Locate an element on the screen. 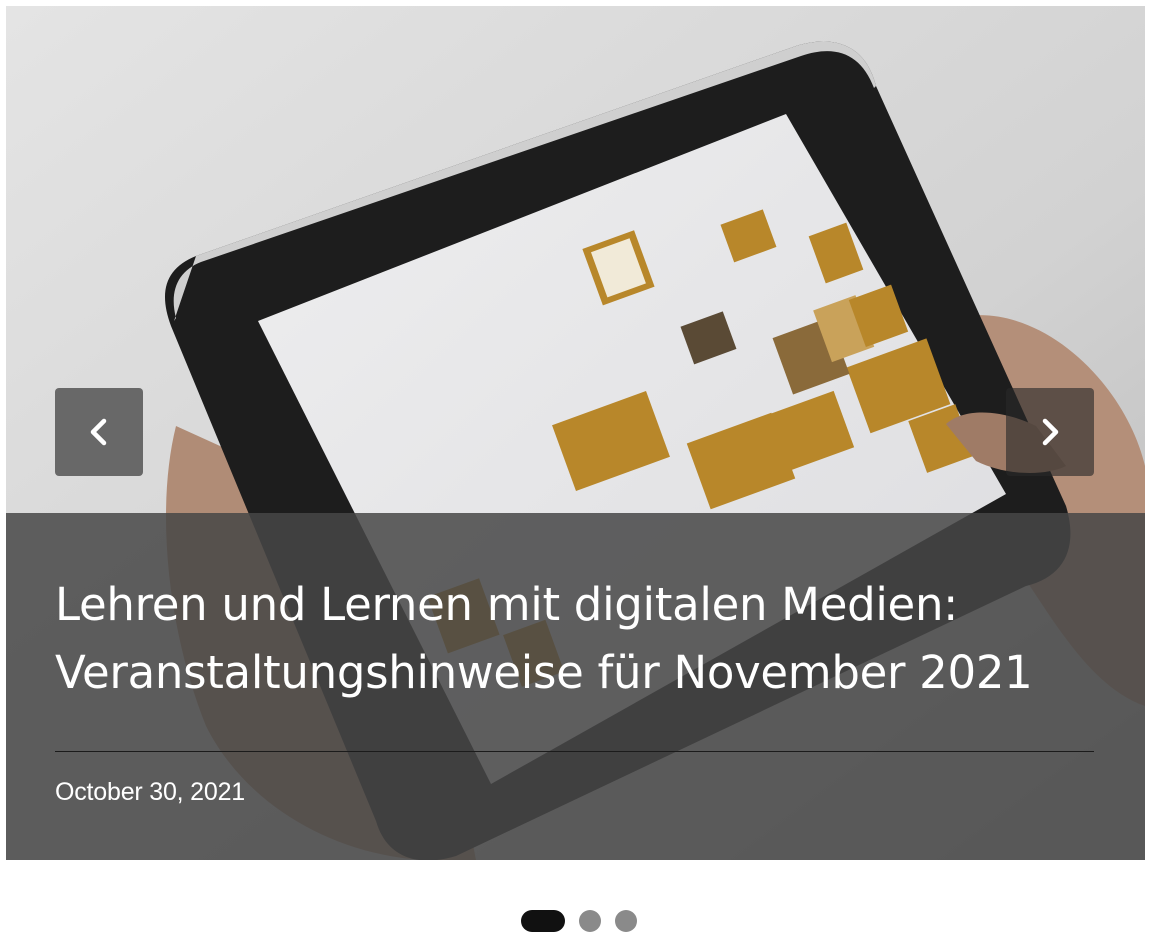 This screenshot has width=1158, height=948. next-slide-button is located at coordinates (1050, 432).